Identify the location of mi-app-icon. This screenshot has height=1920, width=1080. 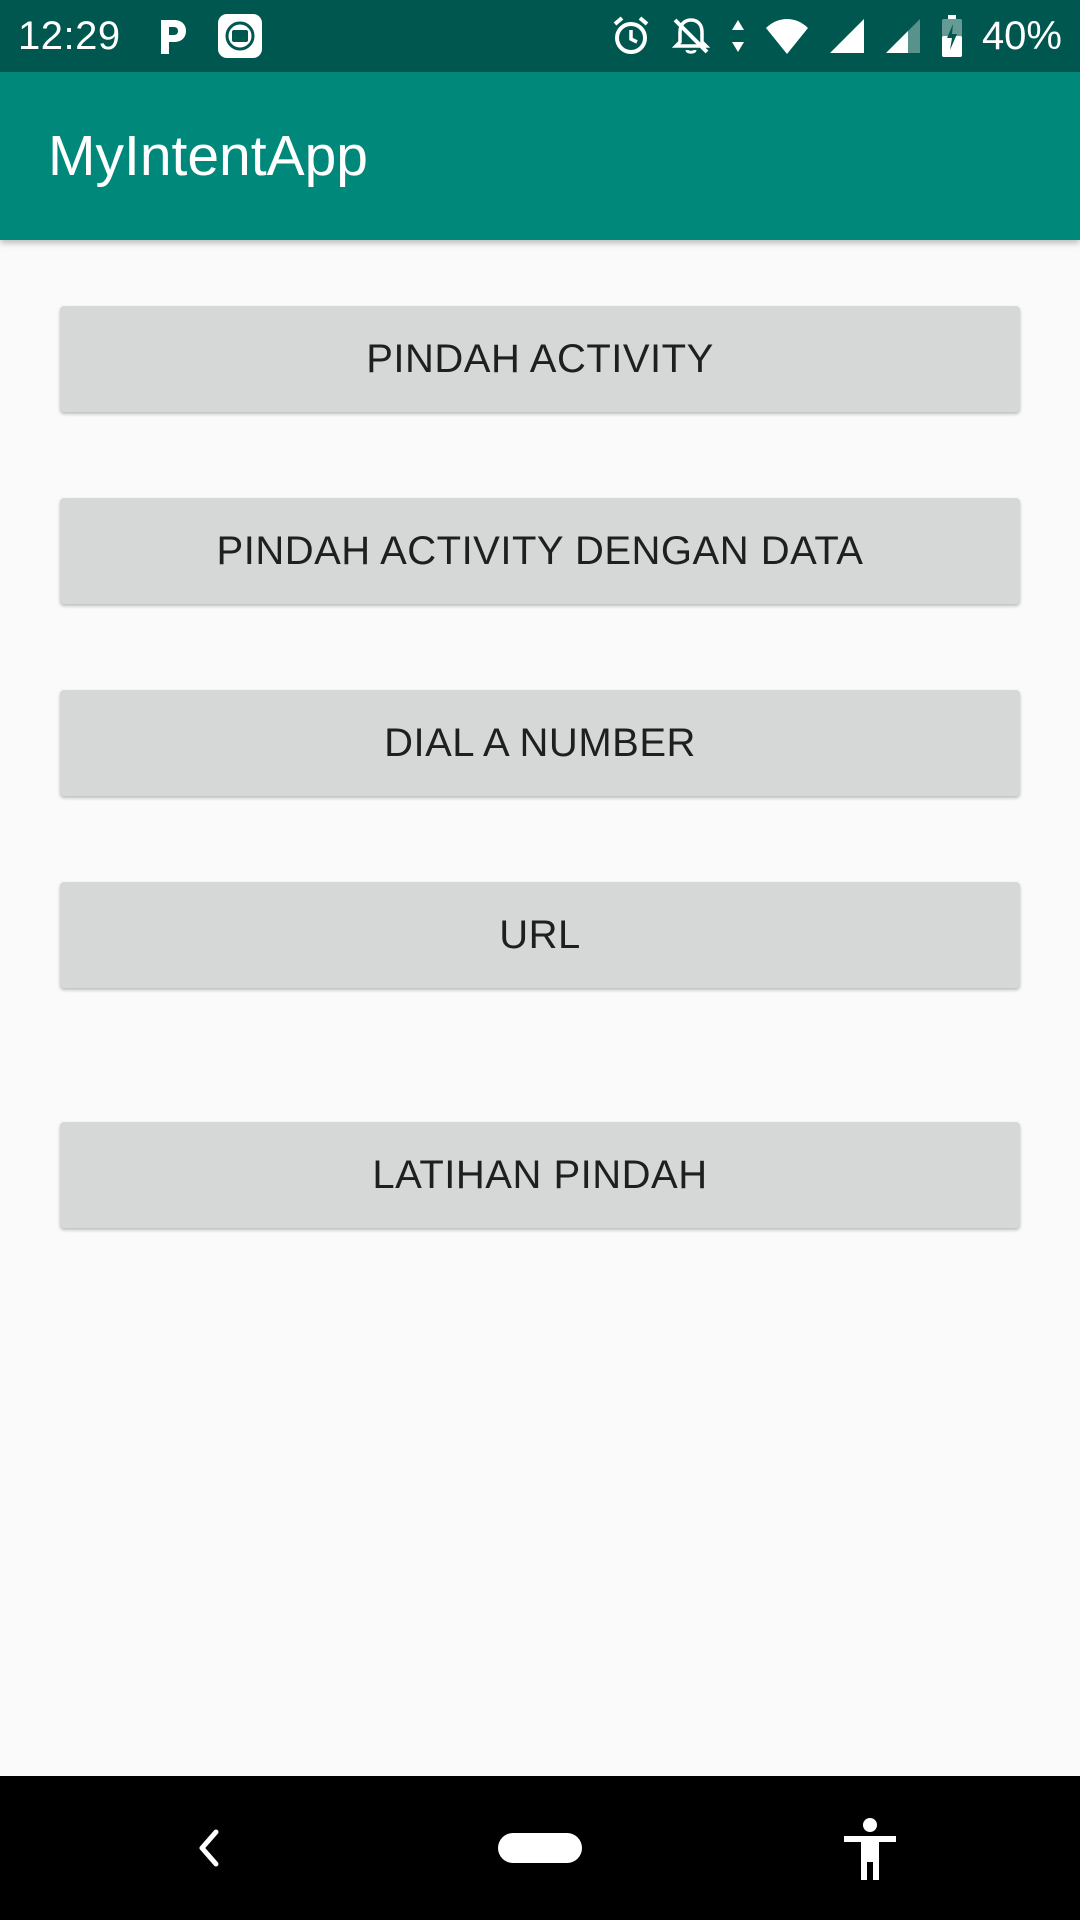
(240, 36).